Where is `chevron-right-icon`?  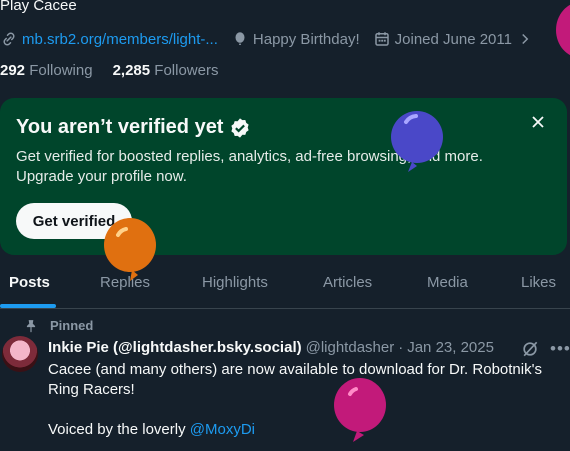
chevron-right-icon is located at coordinates (525, 39).